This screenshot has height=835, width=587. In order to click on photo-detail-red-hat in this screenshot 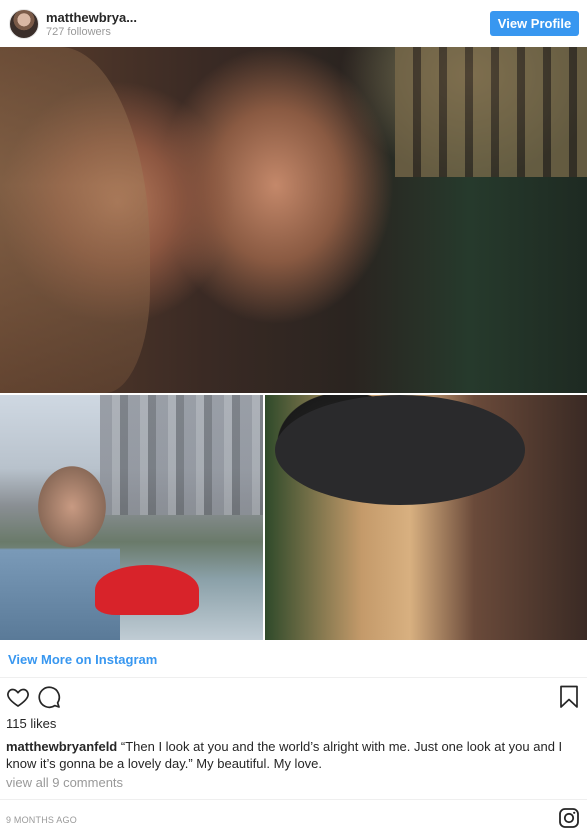, I will do `click(147, 590)`.